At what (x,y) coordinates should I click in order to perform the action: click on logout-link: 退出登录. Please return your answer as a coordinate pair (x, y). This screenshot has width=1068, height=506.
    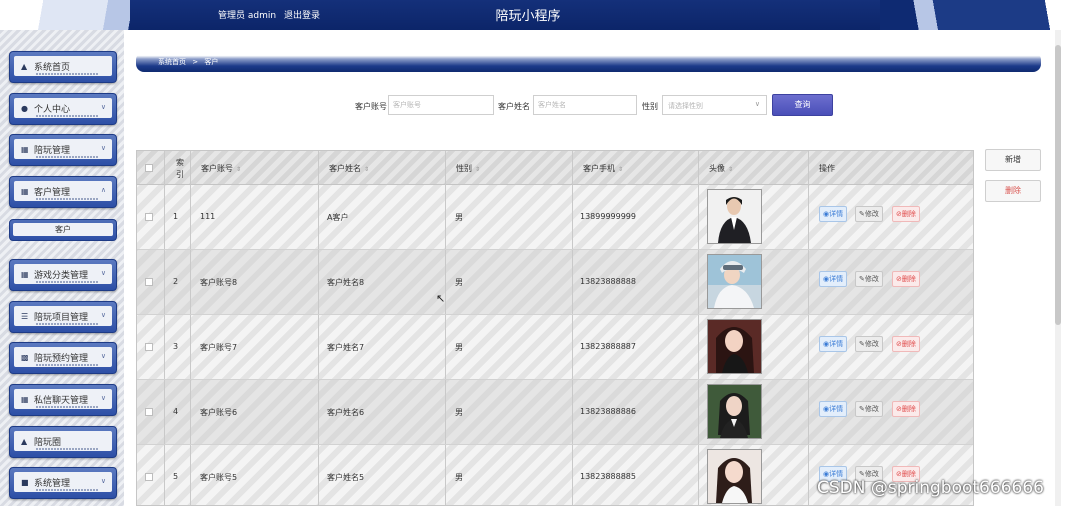
    Looking at the image, I should click on (302, 16).